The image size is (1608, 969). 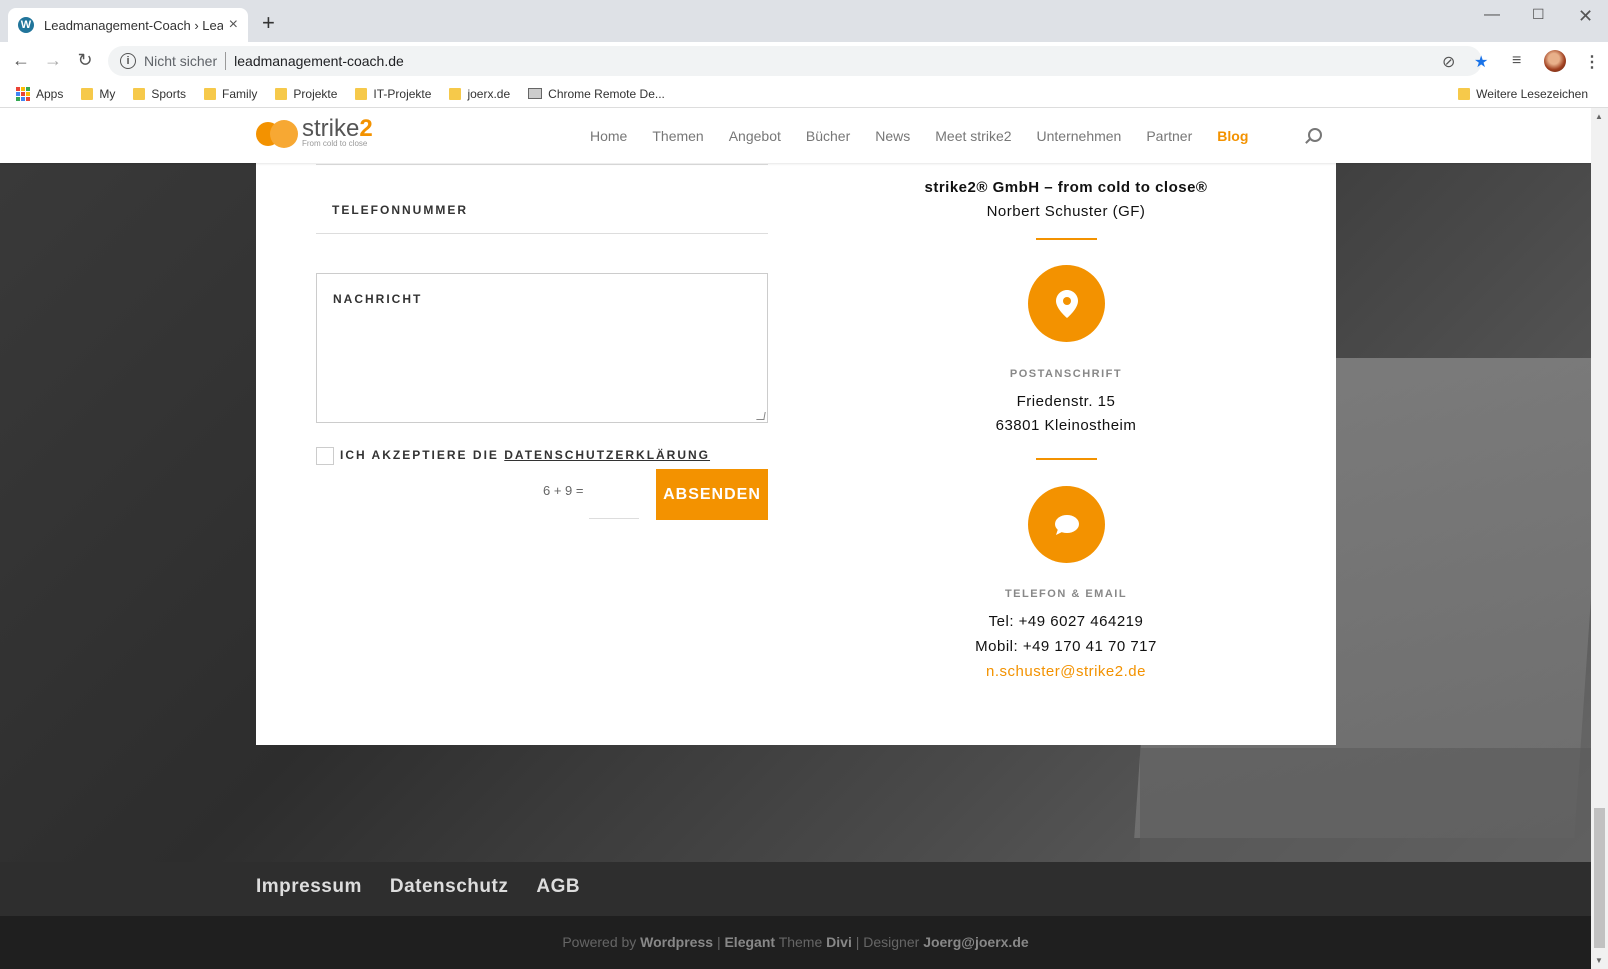 What do you see at coordinates (309, 887) in the screenshot?
I see `footer-link-impressum: Impressum` at bounding box center [309, 887].